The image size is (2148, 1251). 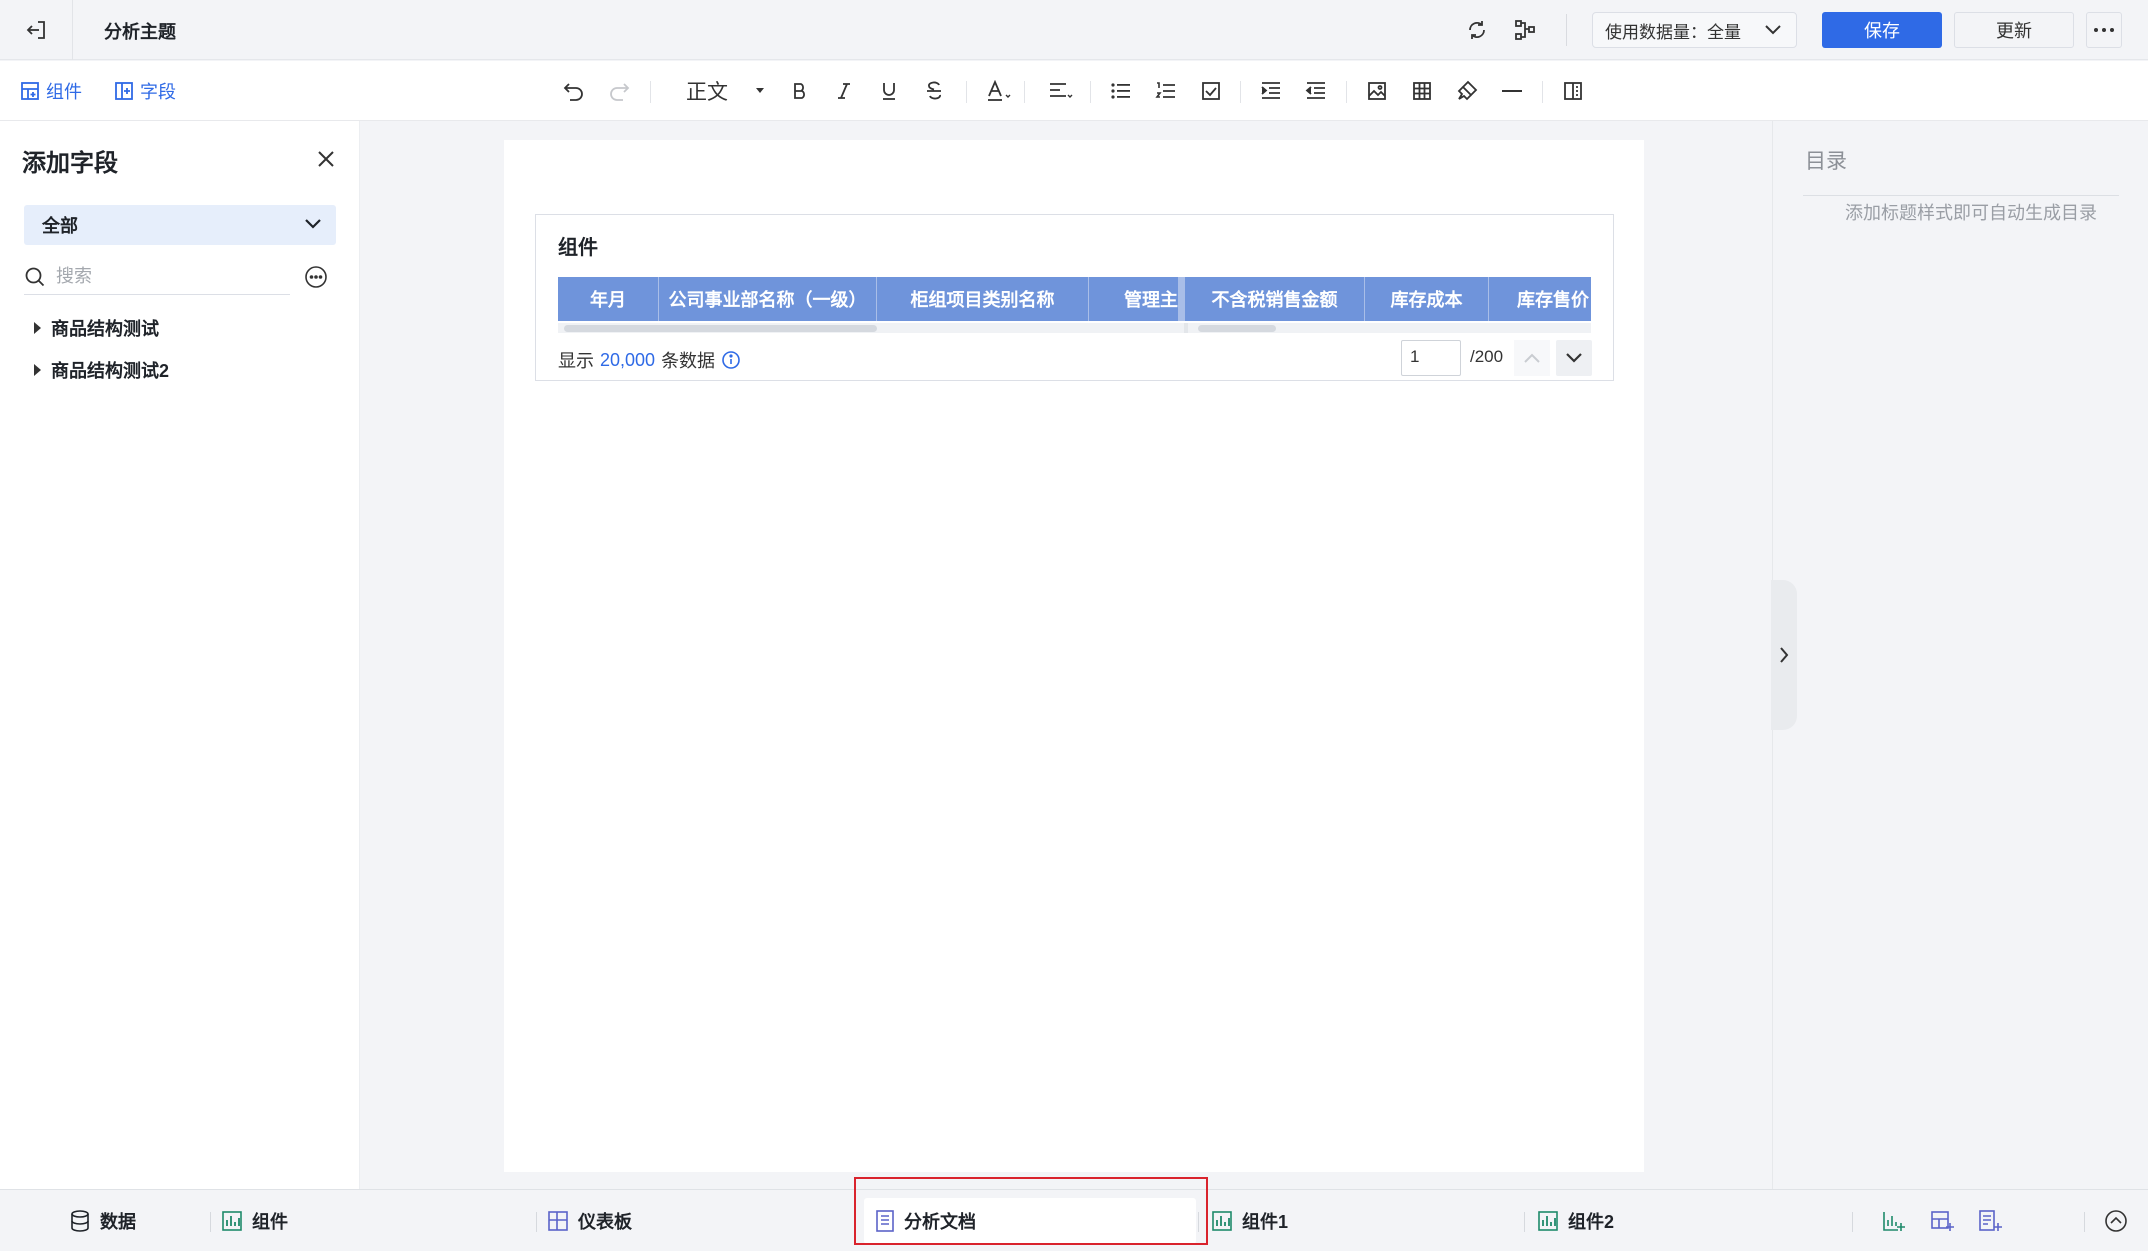 I want to click on align-button, so click(x=1061, y=91).